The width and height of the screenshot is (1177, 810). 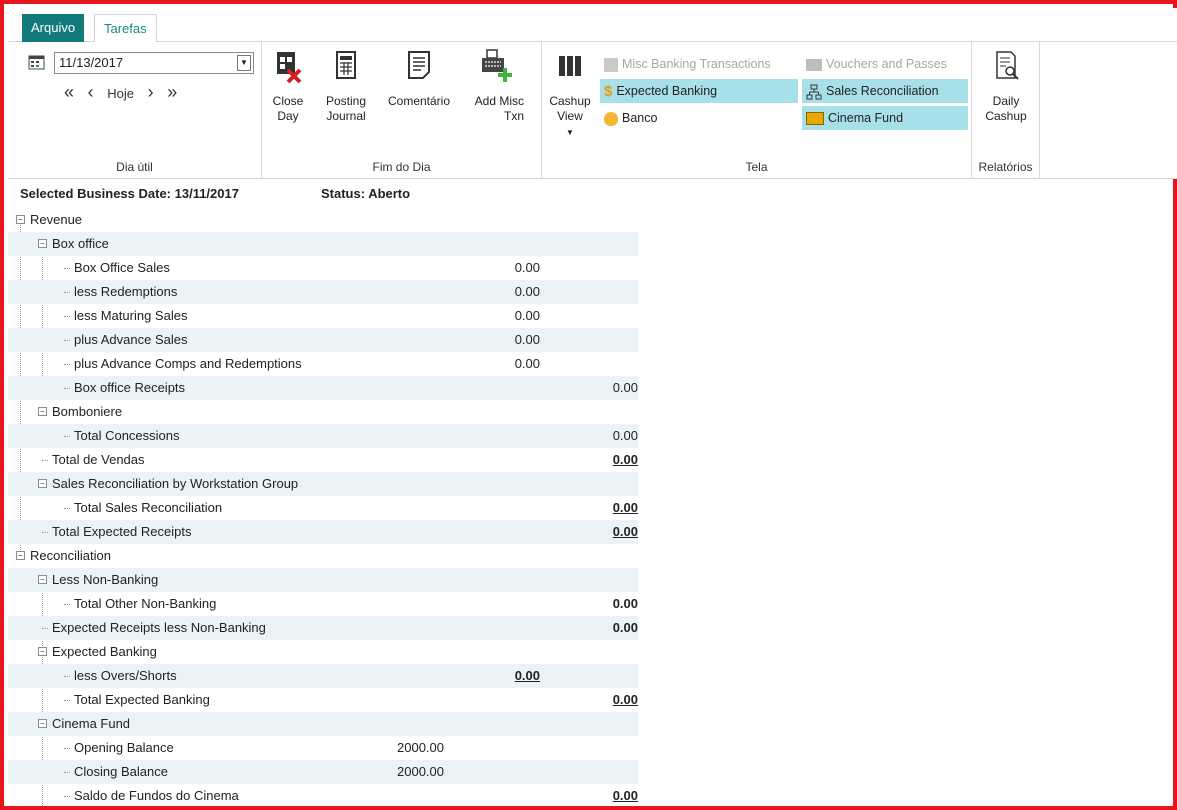 What do you see at coordinates (244, 63) in the screenshot?
I see `chevron-down-icon: ▼` at bounding box center [244, 63].